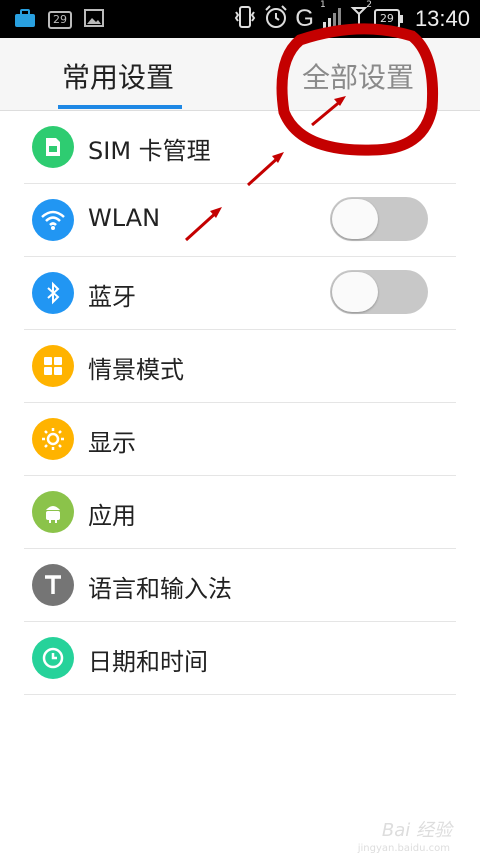  Describe the element at coordinates (322, 5) in the screenshot. I see `sim1-label: 1` at that location.